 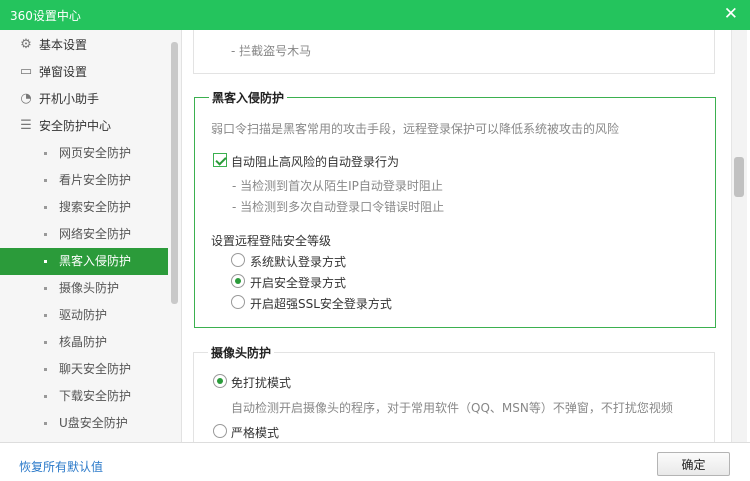 What do you see at coordinates (69, 99) in the screenshot?
I see `sidebar-item-label: 开机小助手` at bounding box center [69, 99].